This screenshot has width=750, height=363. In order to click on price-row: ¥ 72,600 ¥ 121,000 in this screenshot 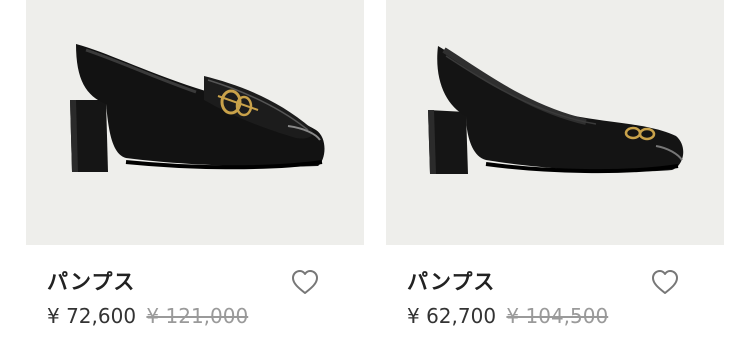, I will do `click(147, 316)`.